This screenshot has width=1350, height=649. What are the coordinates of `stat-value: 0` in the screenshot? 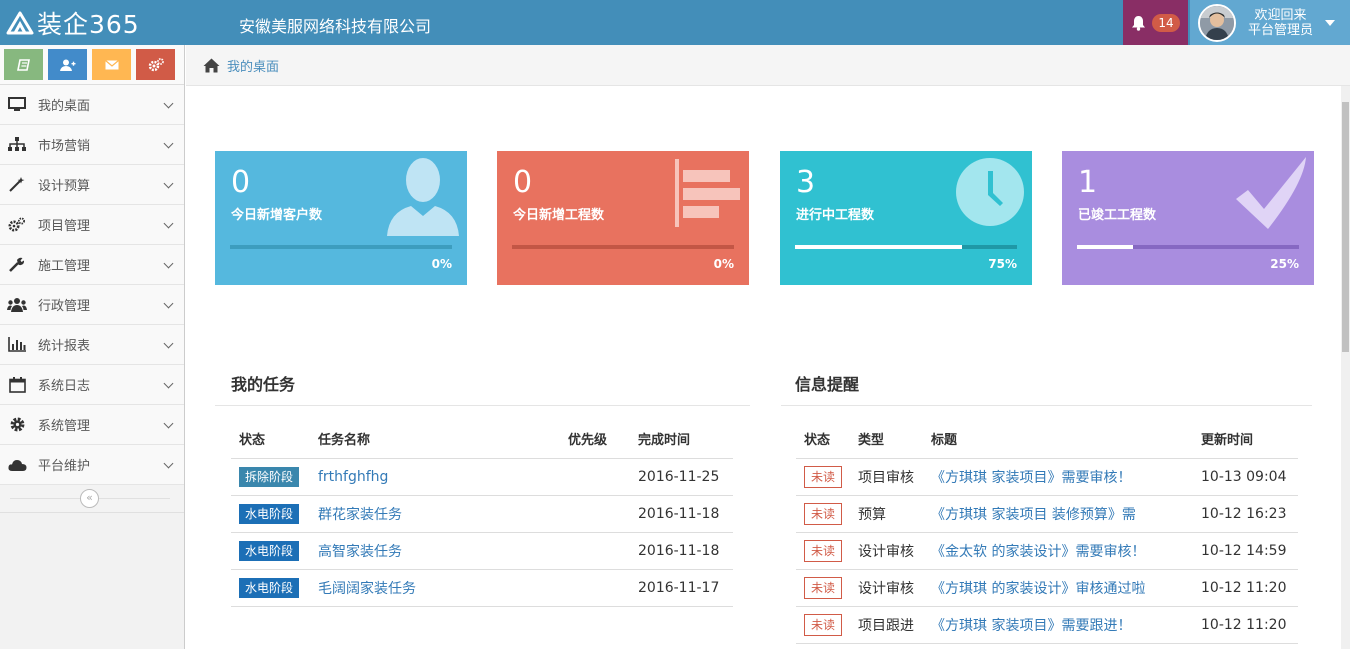 It's located at (241, 182).